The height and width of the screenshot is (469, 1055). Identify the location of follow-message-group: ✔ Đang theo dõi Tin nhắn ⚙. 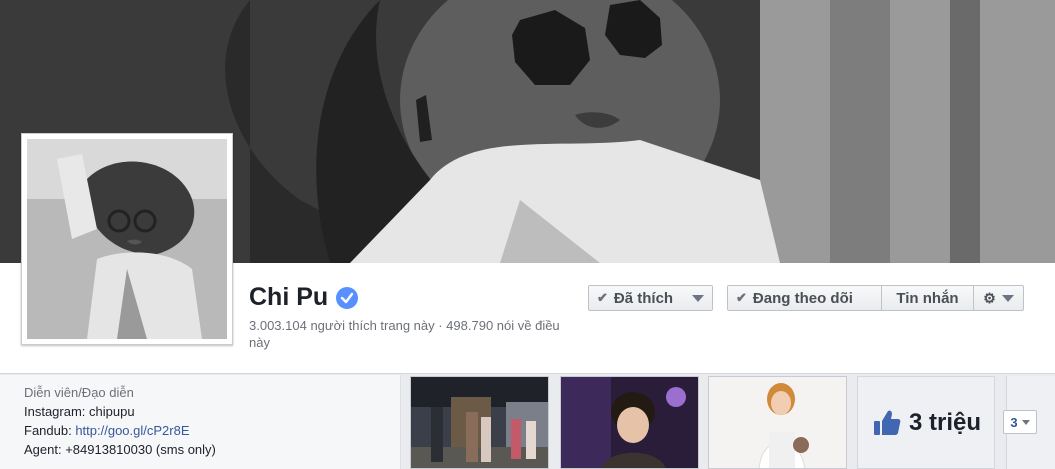
(875, 298).